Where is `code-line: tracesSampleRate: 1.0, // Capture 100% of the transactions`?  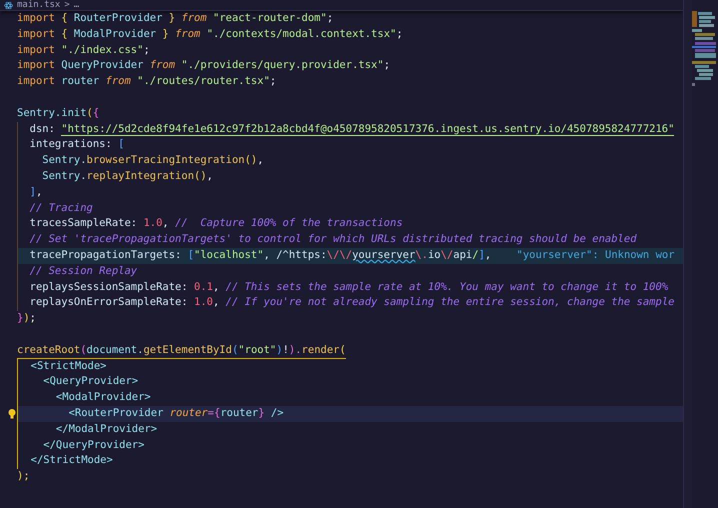 code-line: tracesSampleRate: 1.0, // Capture 100% of the transactions is located at coordinates (350, 224).